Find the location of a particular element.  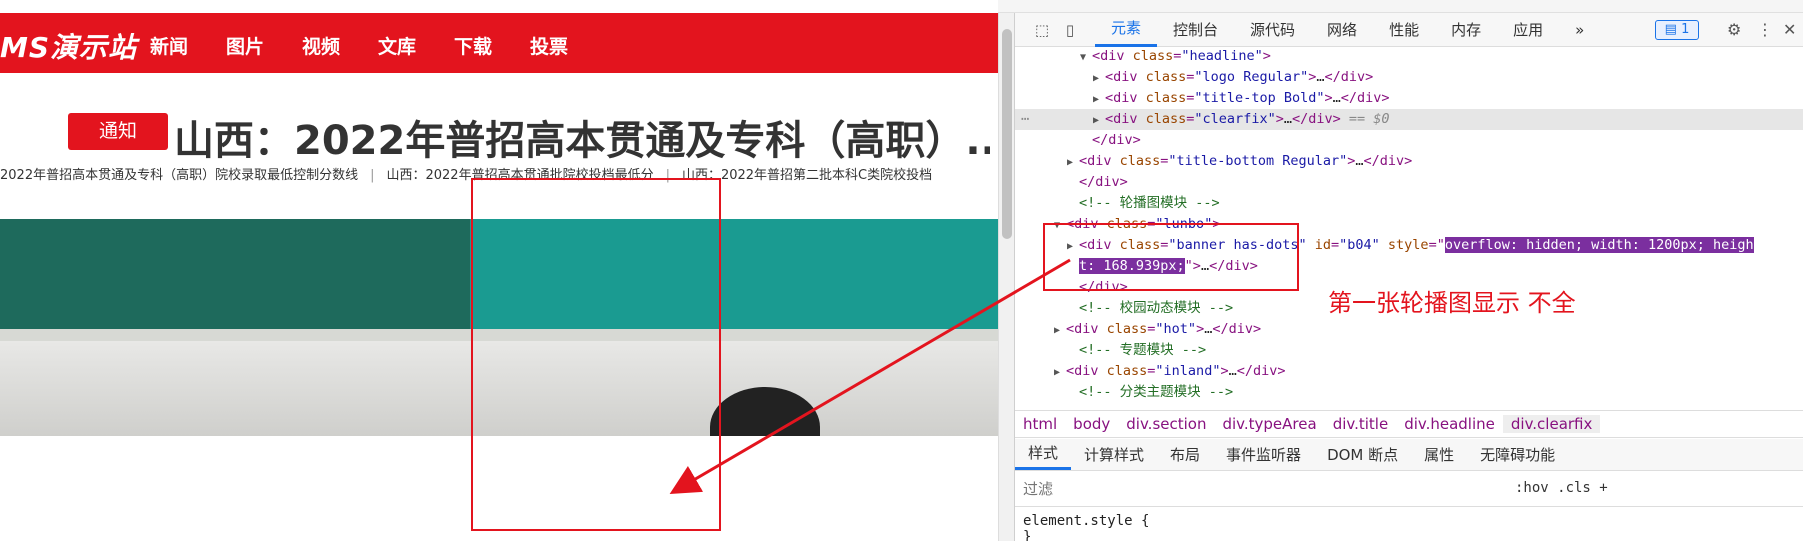

dom-tree-line: ▶ <div class="hot">…</div> is located at coordinates (1409, 329).